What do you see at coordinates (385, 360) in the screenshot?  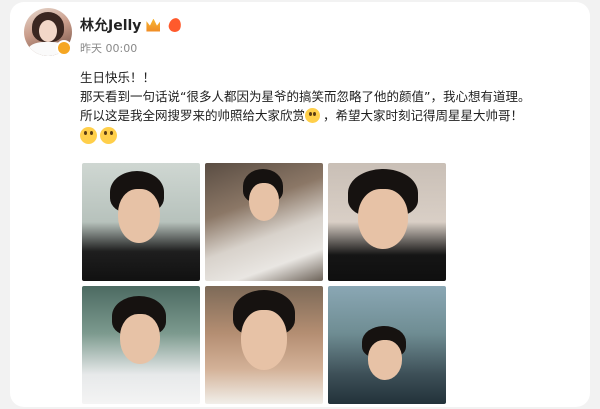 I see `photo-6-face` at bounding box center [385, 360].